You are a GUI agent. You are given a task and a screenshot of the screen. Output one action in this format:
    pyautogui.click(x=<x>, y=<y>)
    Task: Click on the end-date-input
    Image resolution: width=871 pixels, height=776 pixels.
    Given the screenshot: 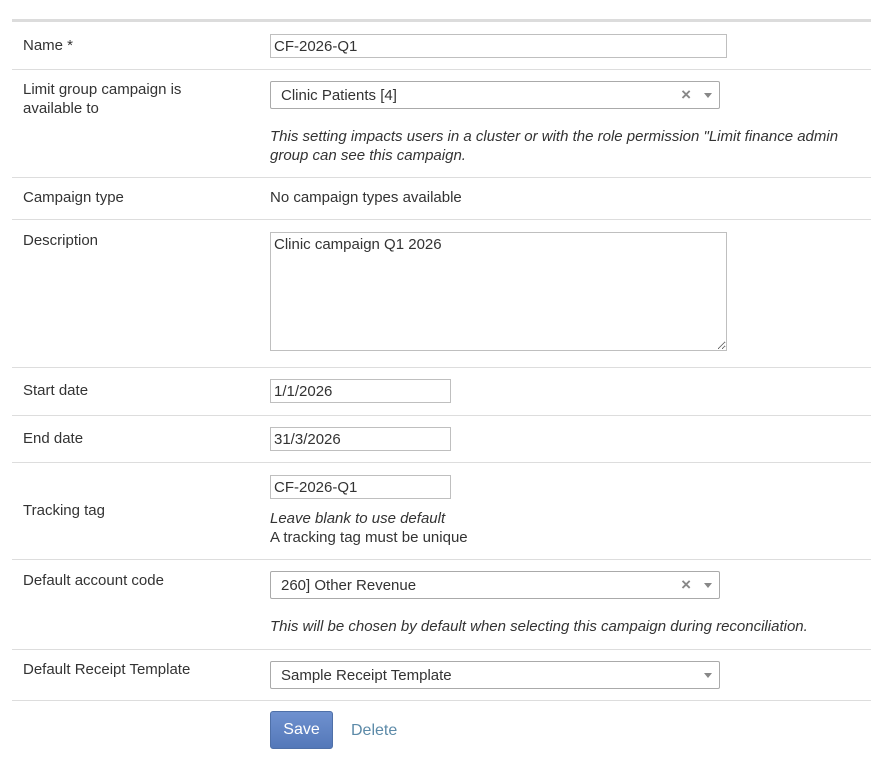 What is the action you would take?
    pyautogui.click(x=360, y=439)
    